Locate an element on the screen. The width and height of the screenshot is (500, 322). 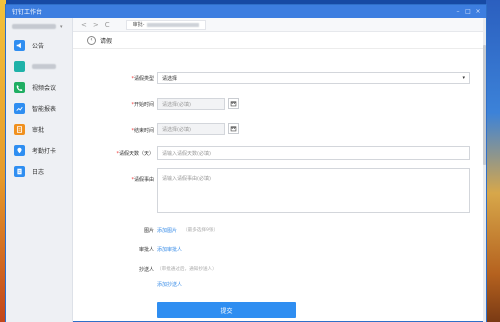
sidebar-header: ▾ is located at coordinates (39, 26).